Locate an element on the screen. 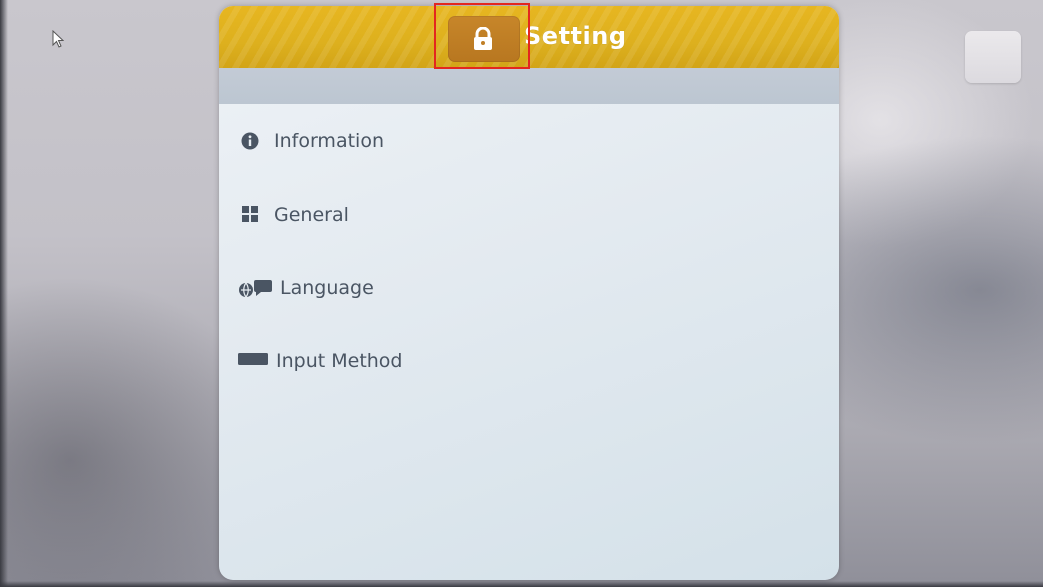 Image resolution: width=1043 pixels, height=587 pixels. toolbar-strip is located at coordinates (529, 86).